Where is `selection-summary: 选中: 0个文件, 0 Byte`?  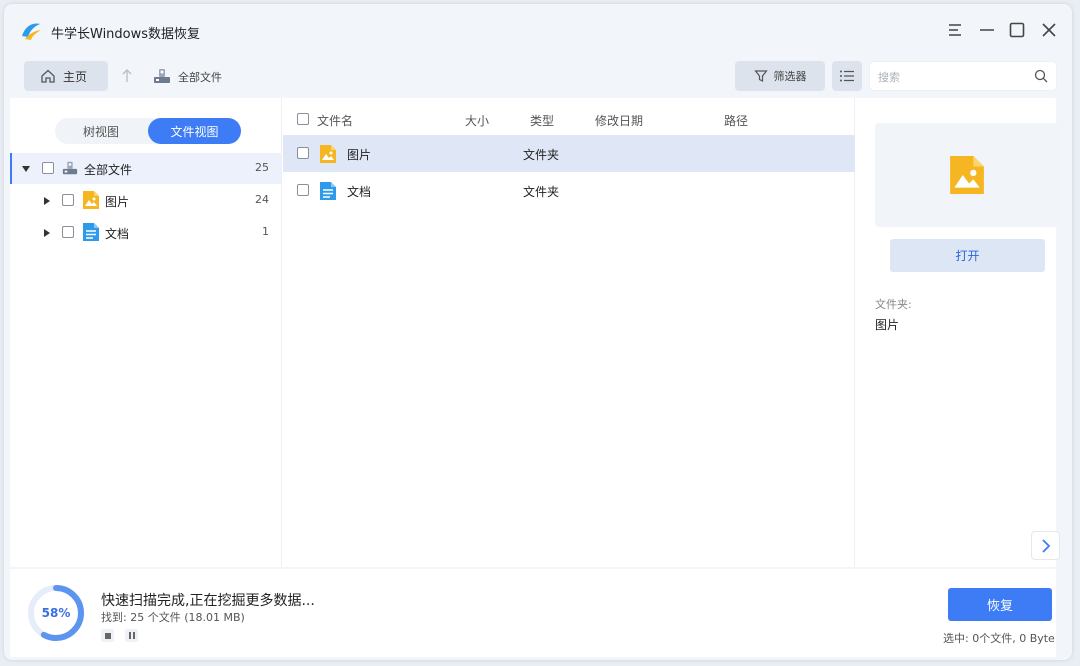
selection-summary: 选中: 0个文件, 0 Byte is located at coordinates (999, 638).